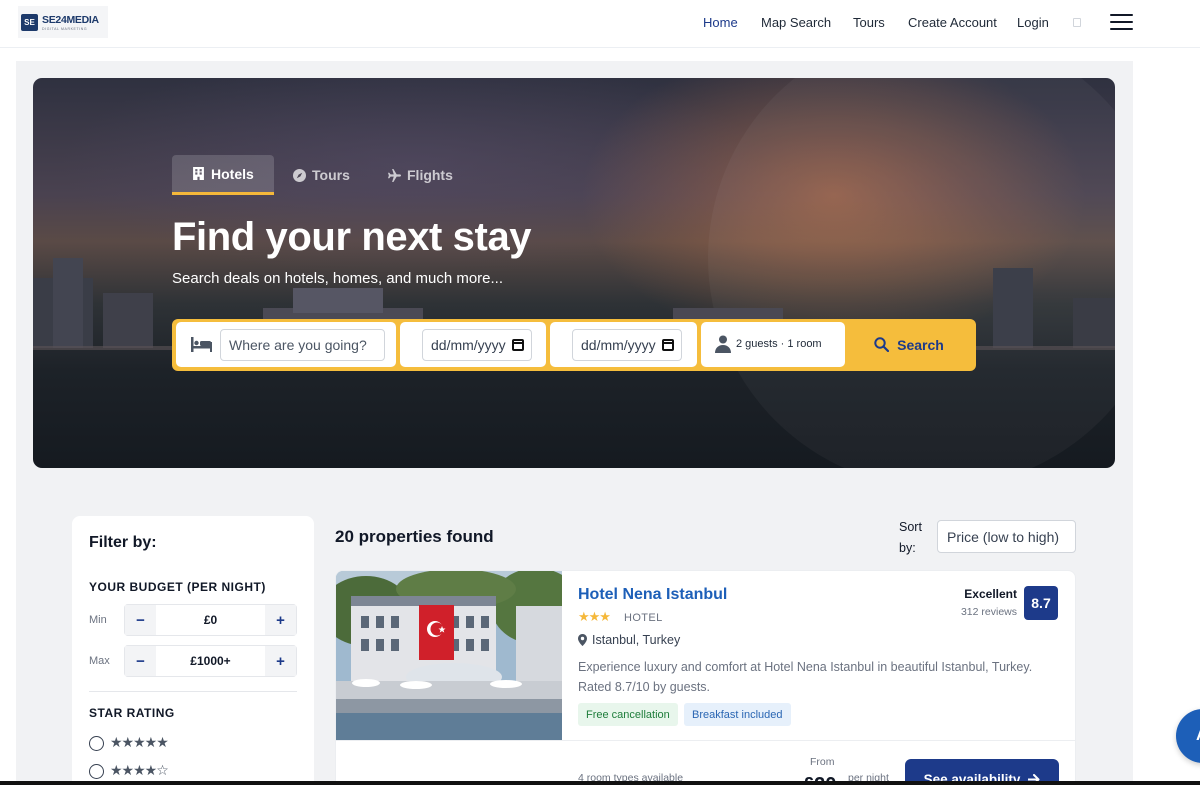  Describe the element at coordinates (99, 661) in the screenshot. I see `budget-max-label: Max` at that location.